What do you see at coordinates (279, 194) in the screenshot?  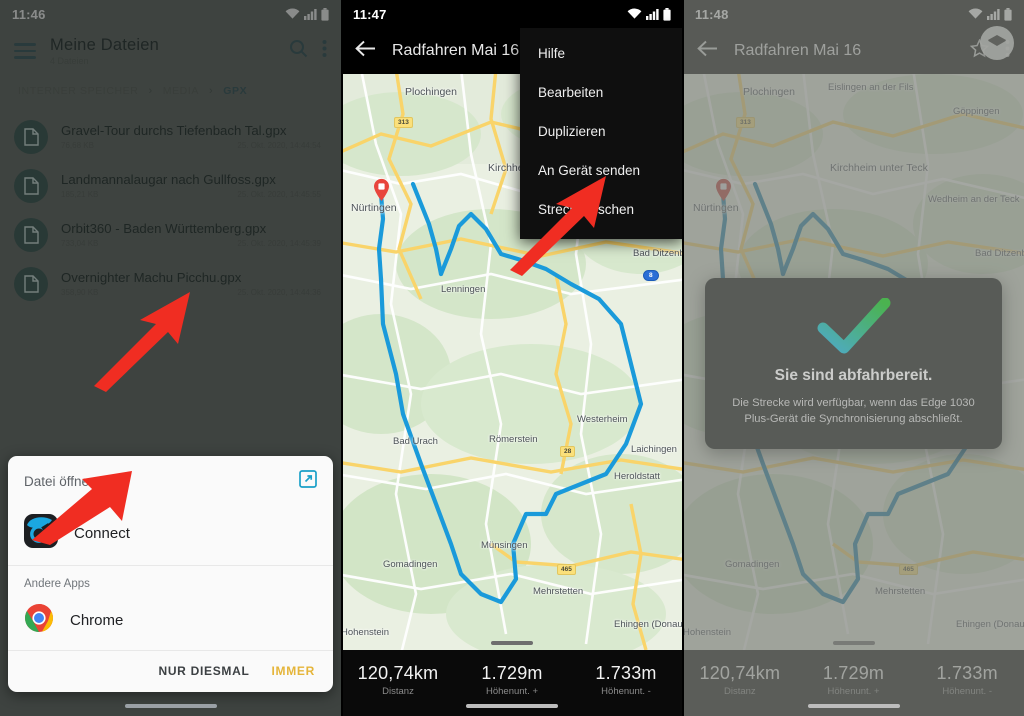 I see `file-date: 25. Okt. 2020, 14:45:55` at bounding box center [279, 194].